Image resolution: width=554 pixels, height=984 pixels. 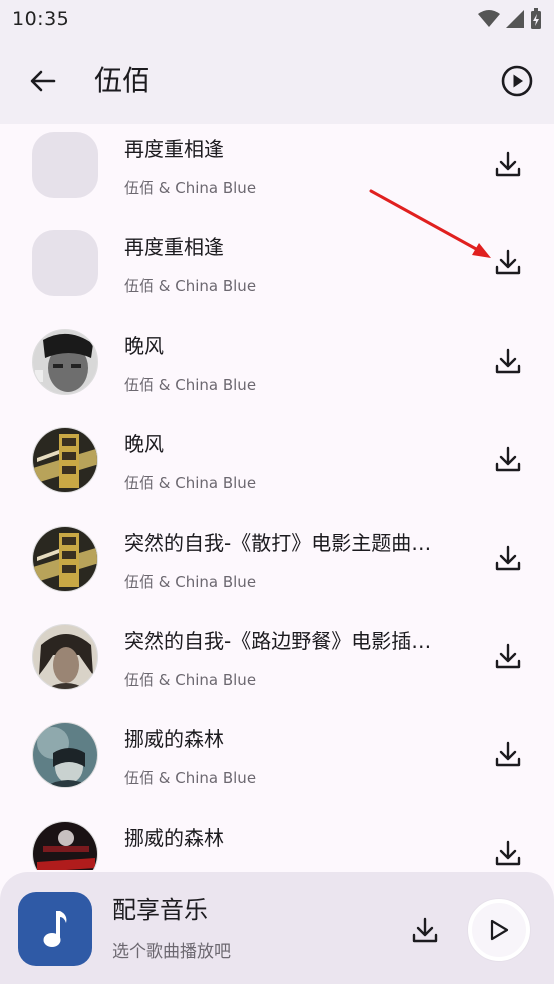 I want to click on page-title: 伍佰, so click(x=122, y=80).